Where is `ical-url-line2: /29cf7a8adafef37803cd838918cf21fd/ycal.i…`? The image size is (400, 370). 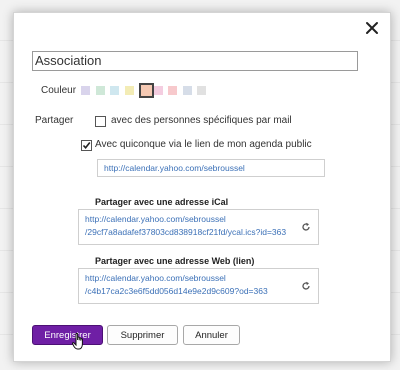
ical-url-line2: /29cf7a8adafef37803cd838918cf21fd/ycal.i… is located at coordinates (186, 232).